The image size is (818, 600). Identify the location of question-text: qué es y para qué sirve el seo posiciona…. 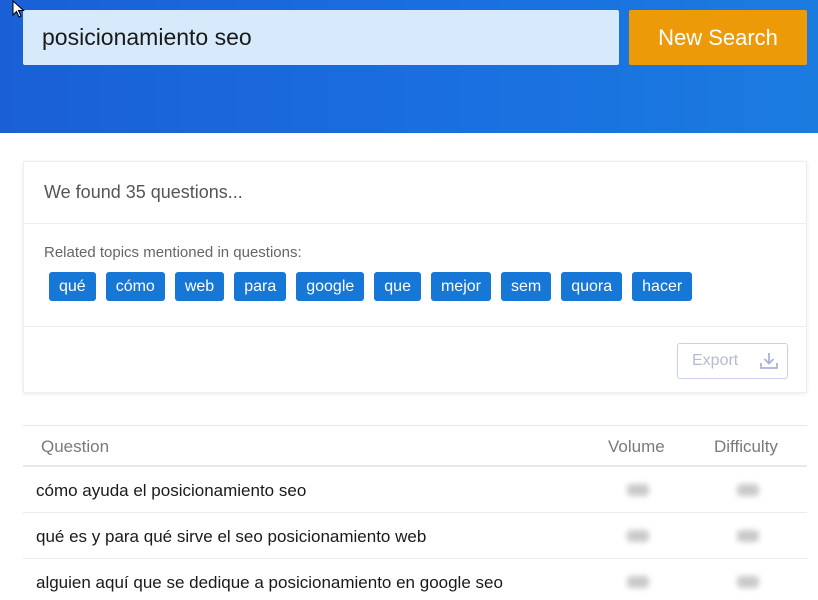
(231, 537).